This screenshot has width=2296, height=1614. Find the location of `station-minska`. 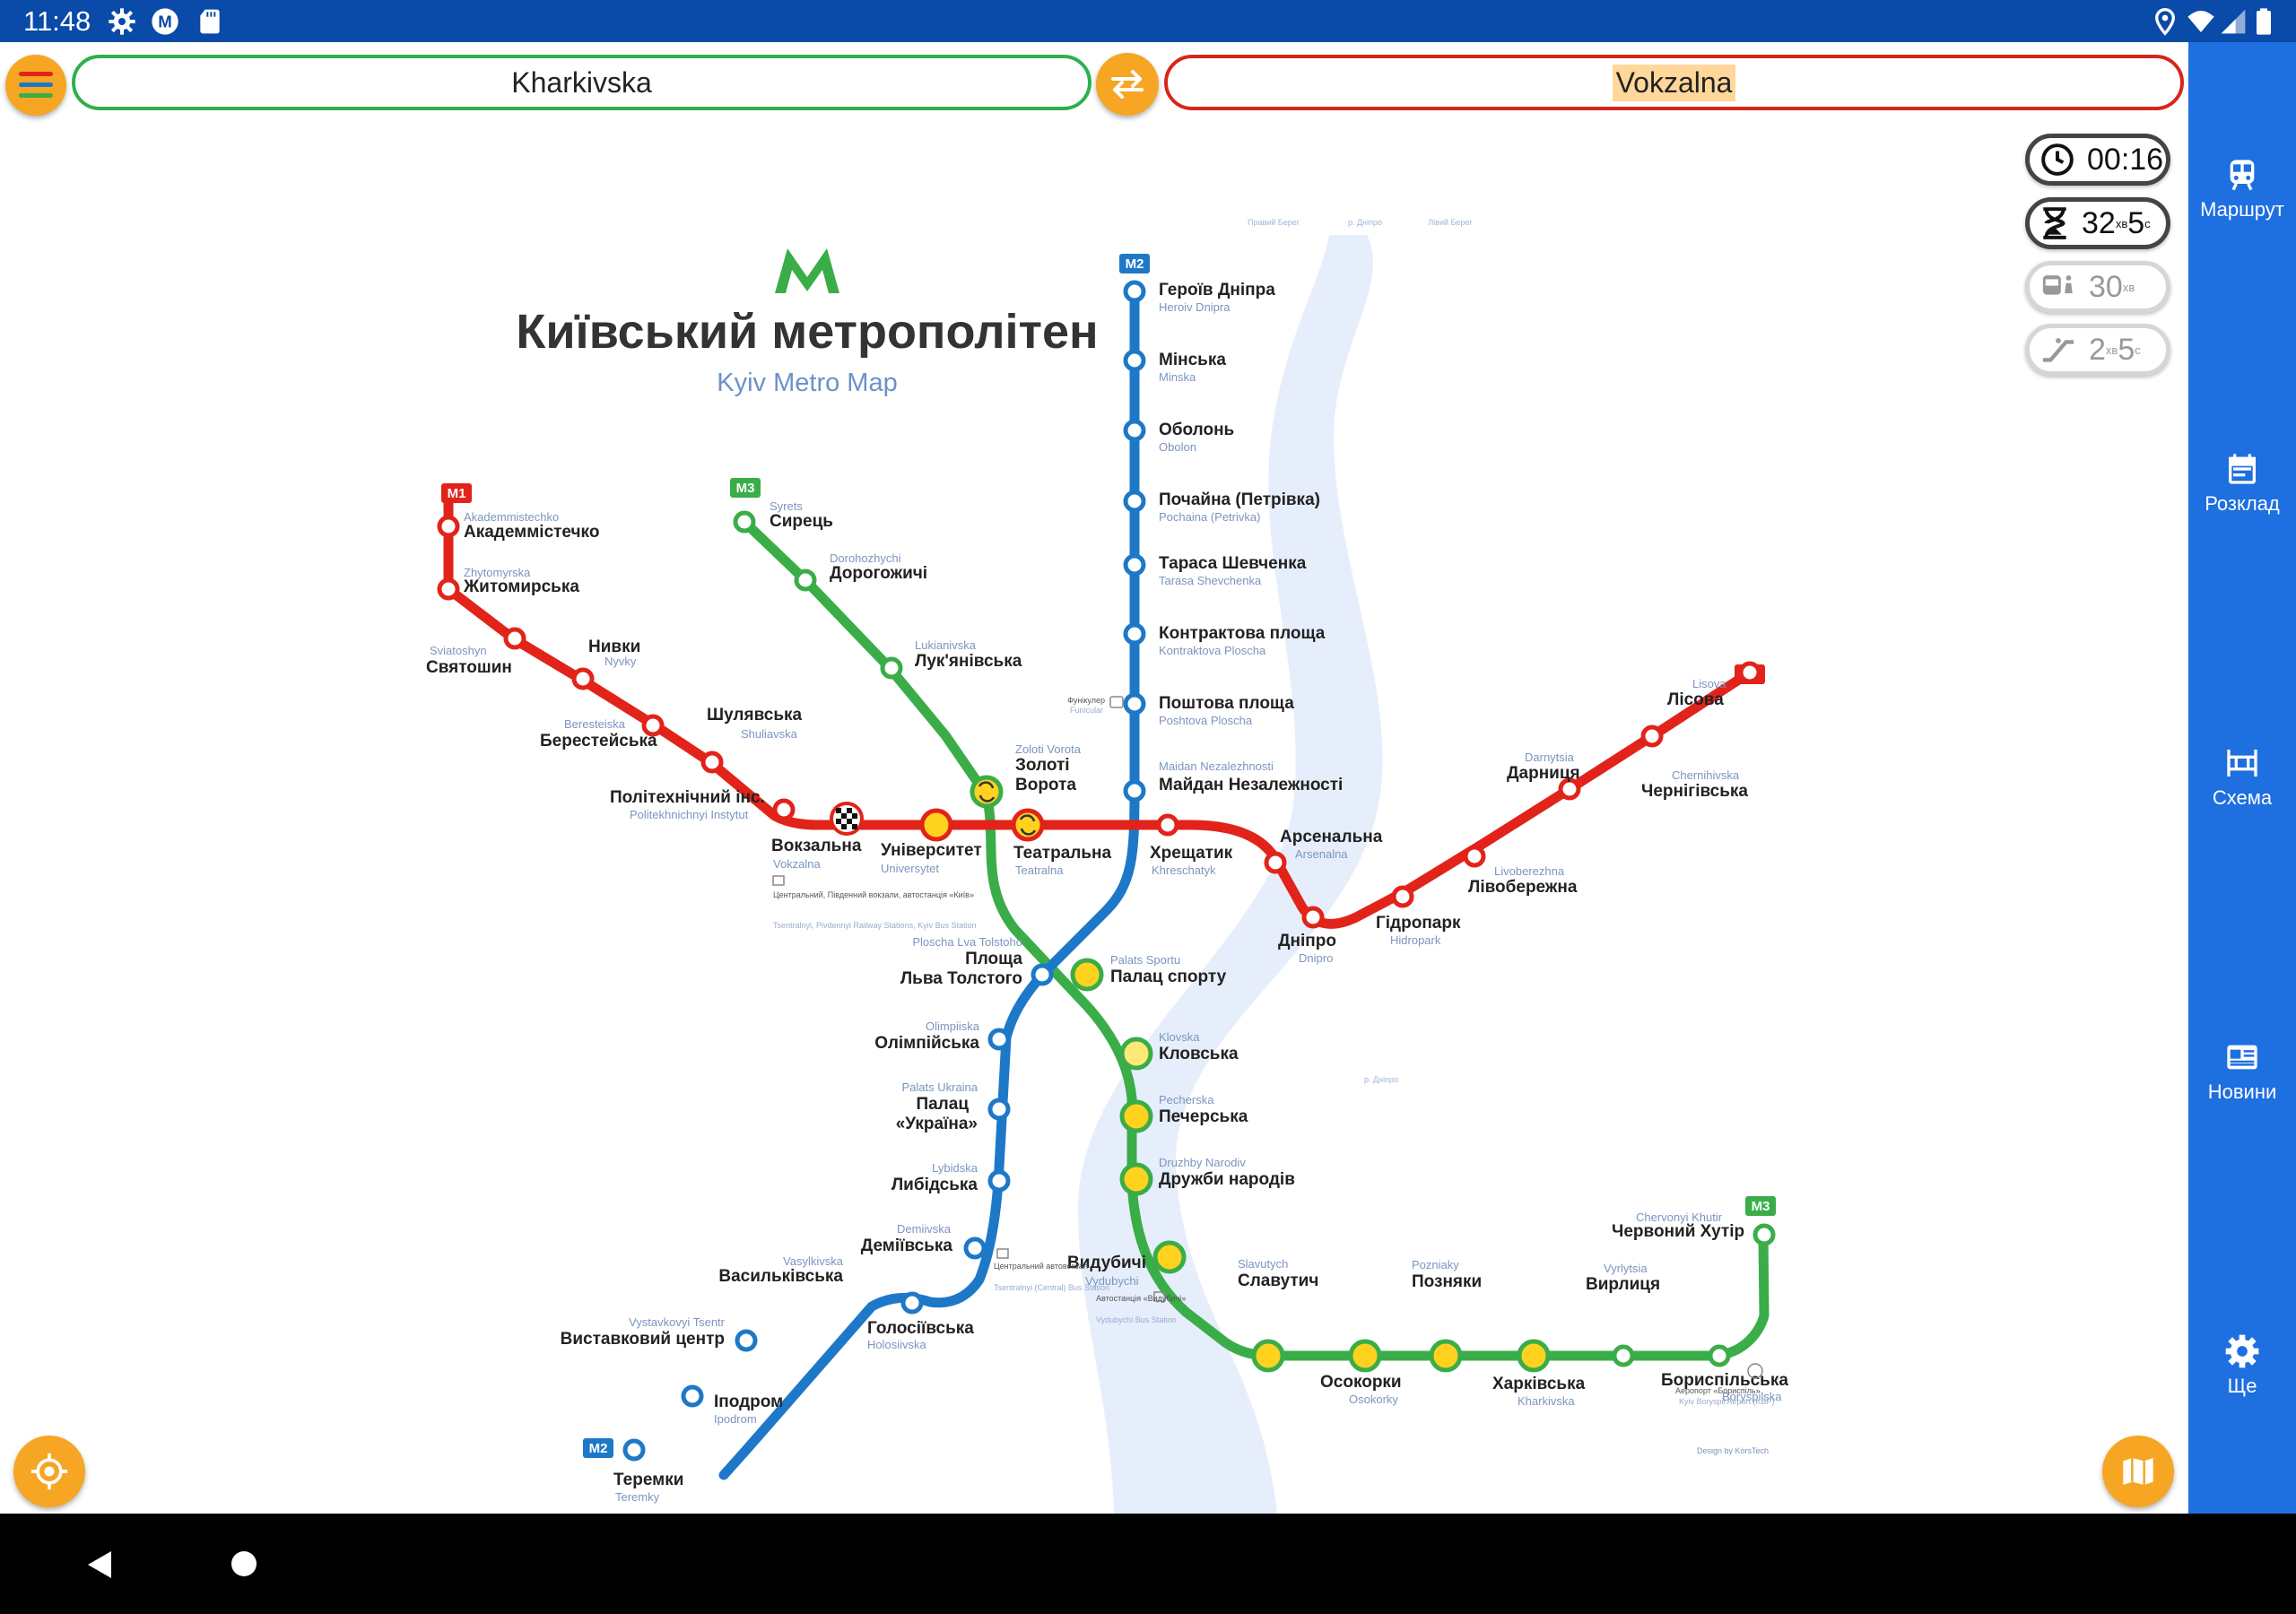

station-minska is located at coordinates (1134, 360).